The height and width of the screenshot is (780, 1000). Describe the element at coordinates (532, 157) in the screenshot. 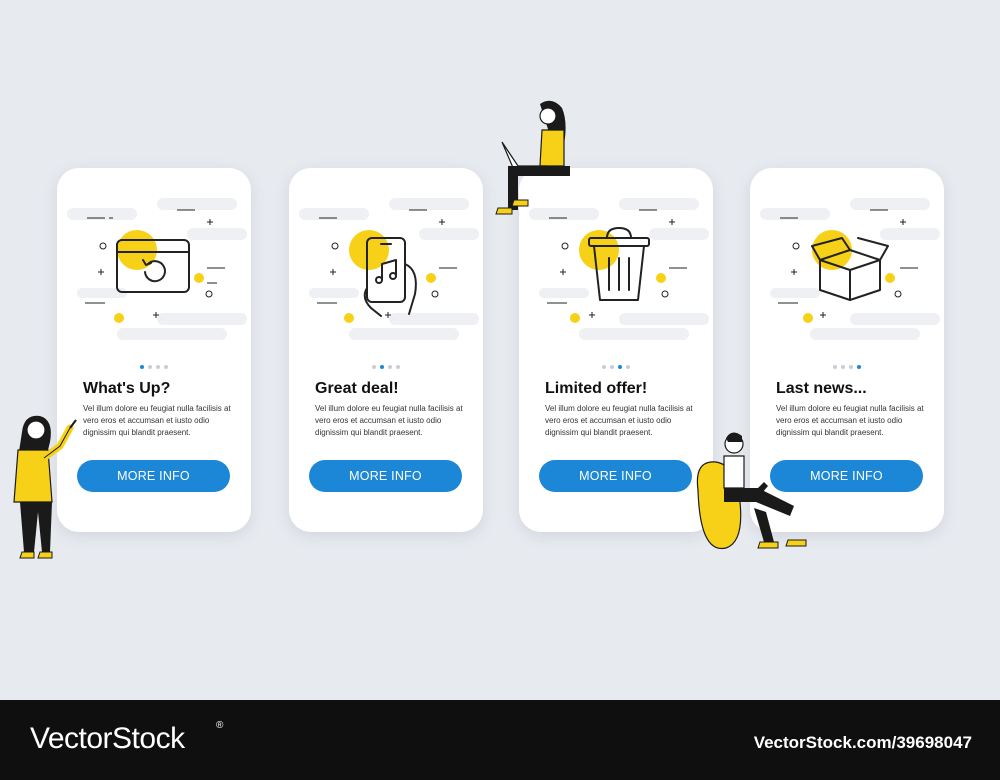

I see `woman-laptop-illustration` at that location.